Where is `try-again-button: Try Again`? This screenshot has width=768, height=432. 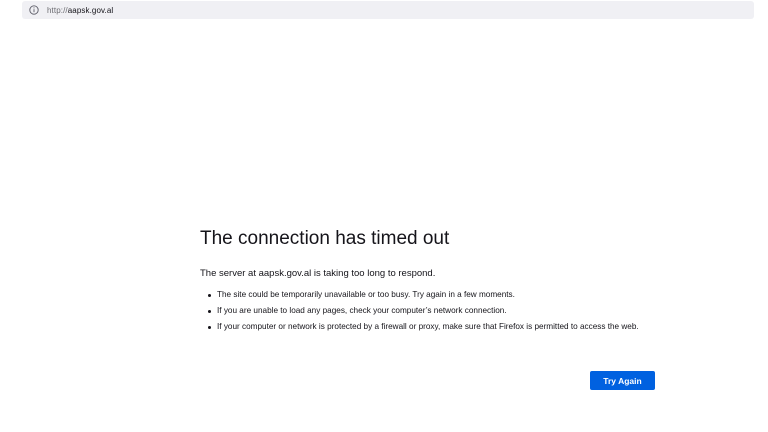
try-again-button: Try Again is located at coordinates (622, 380).